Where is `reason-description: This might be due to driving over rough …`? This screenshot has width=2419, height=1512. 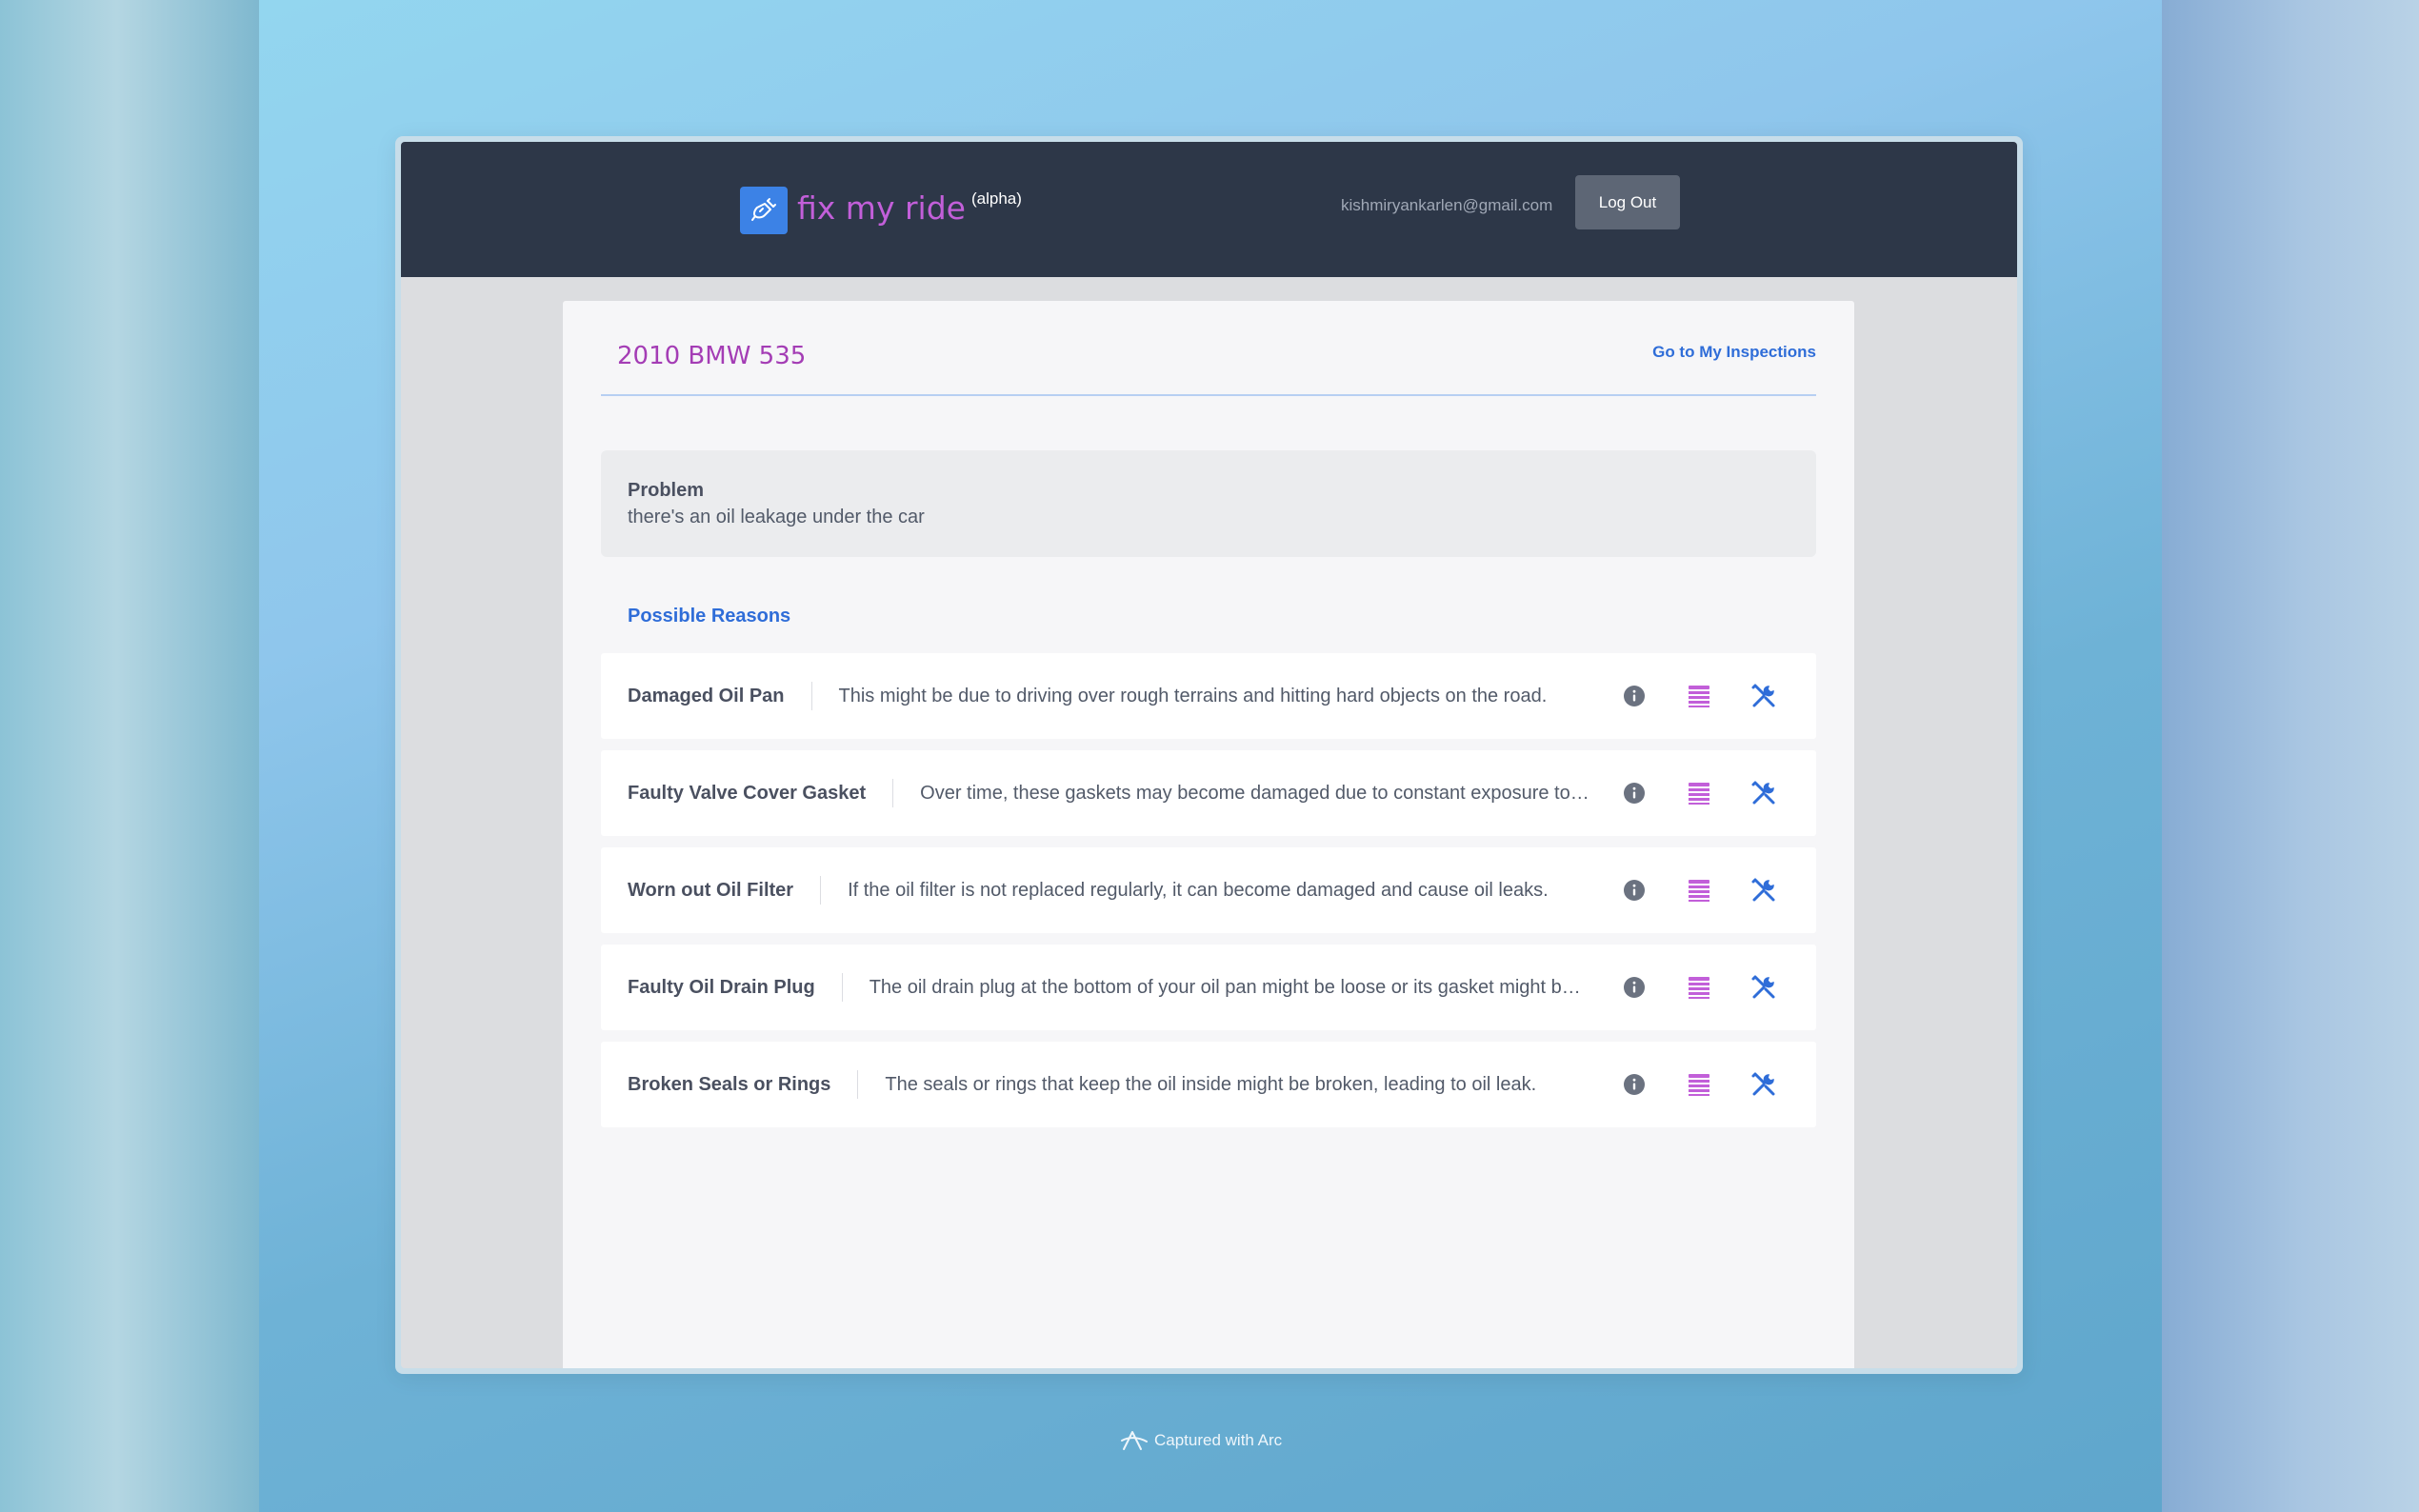
reason-description: This might be due to driving over rough … is located at coordinates (1193, 695).